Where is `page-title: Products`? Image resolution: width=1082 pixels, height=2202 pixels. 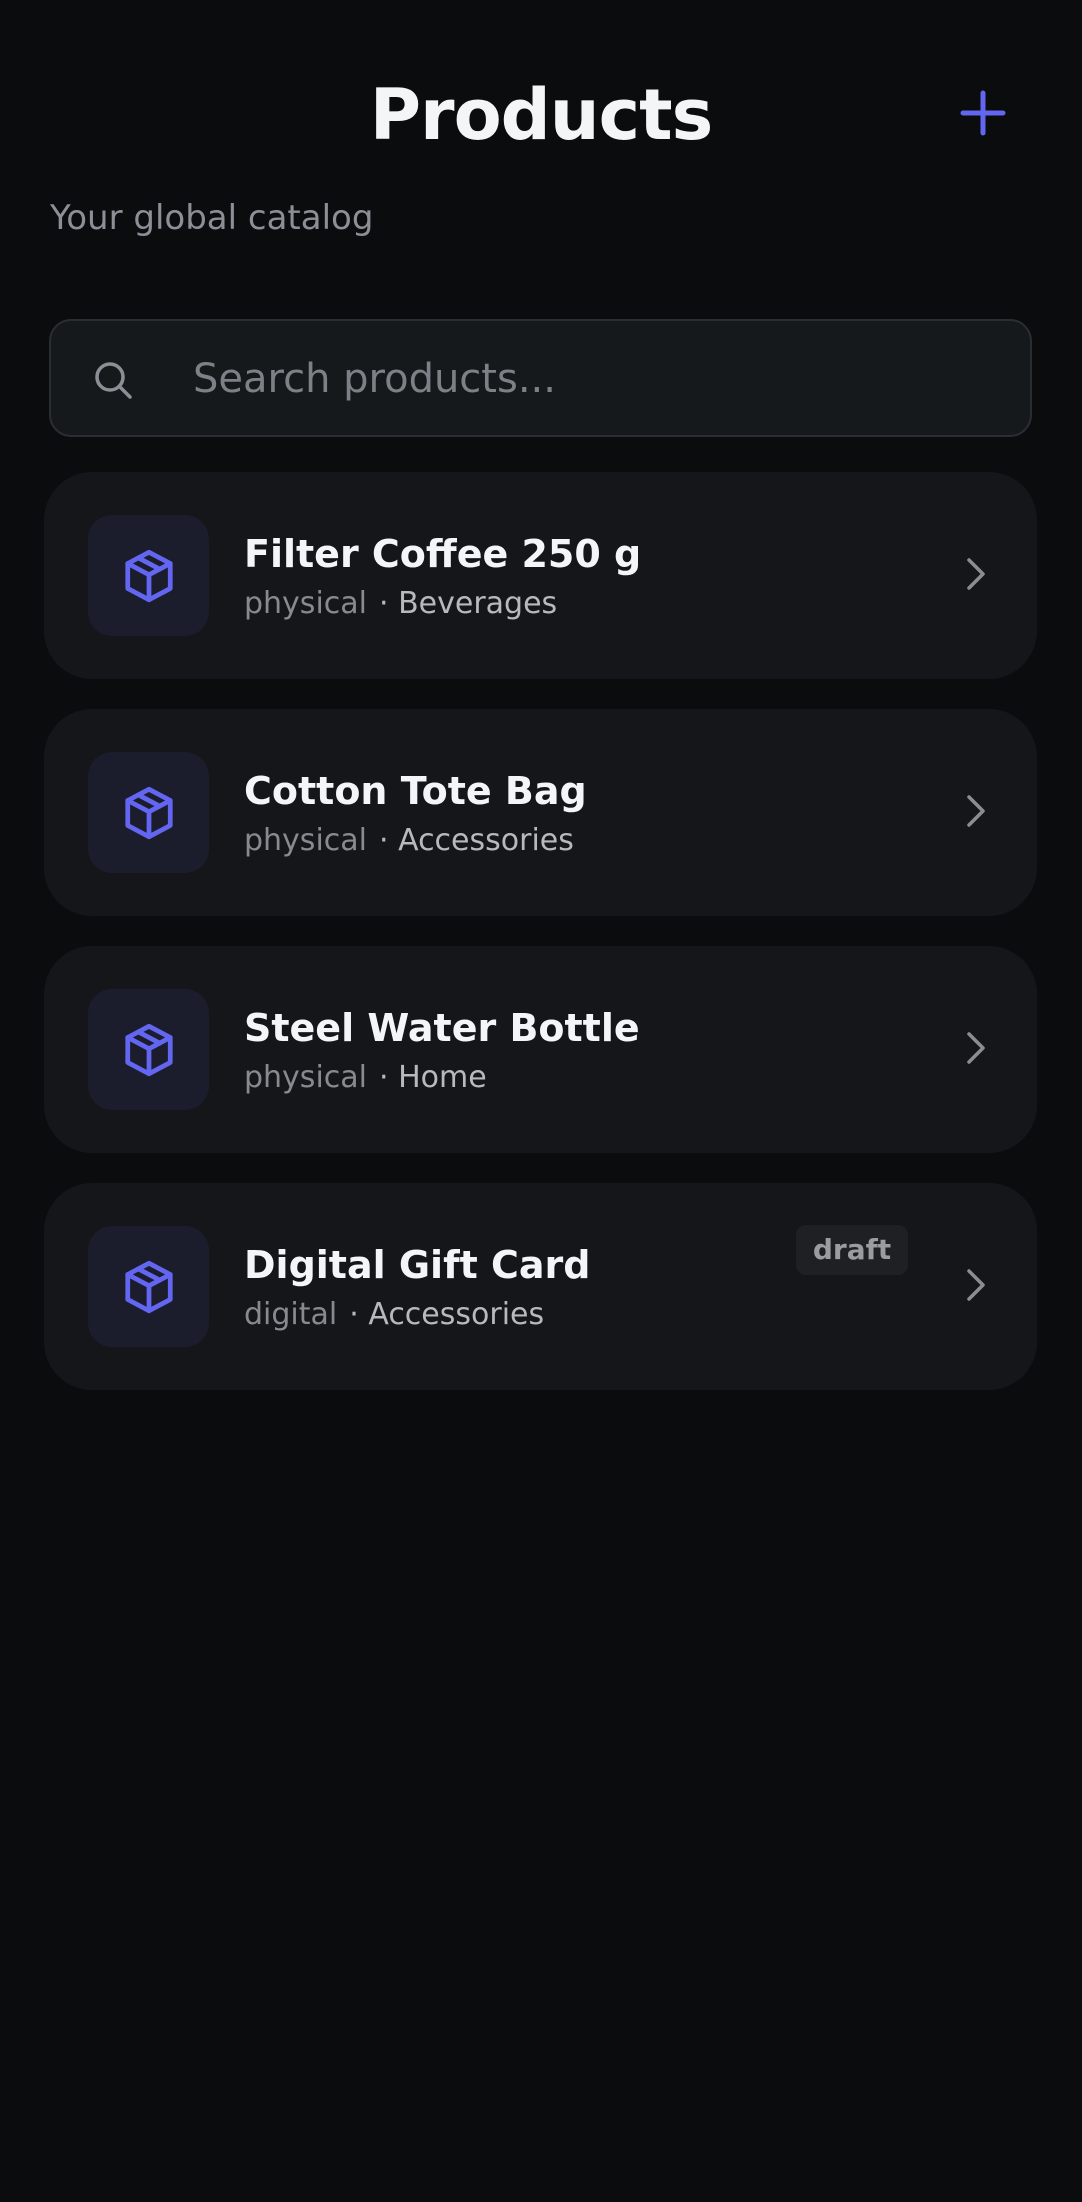 page-title: Products is located at coordinates (541, 115).